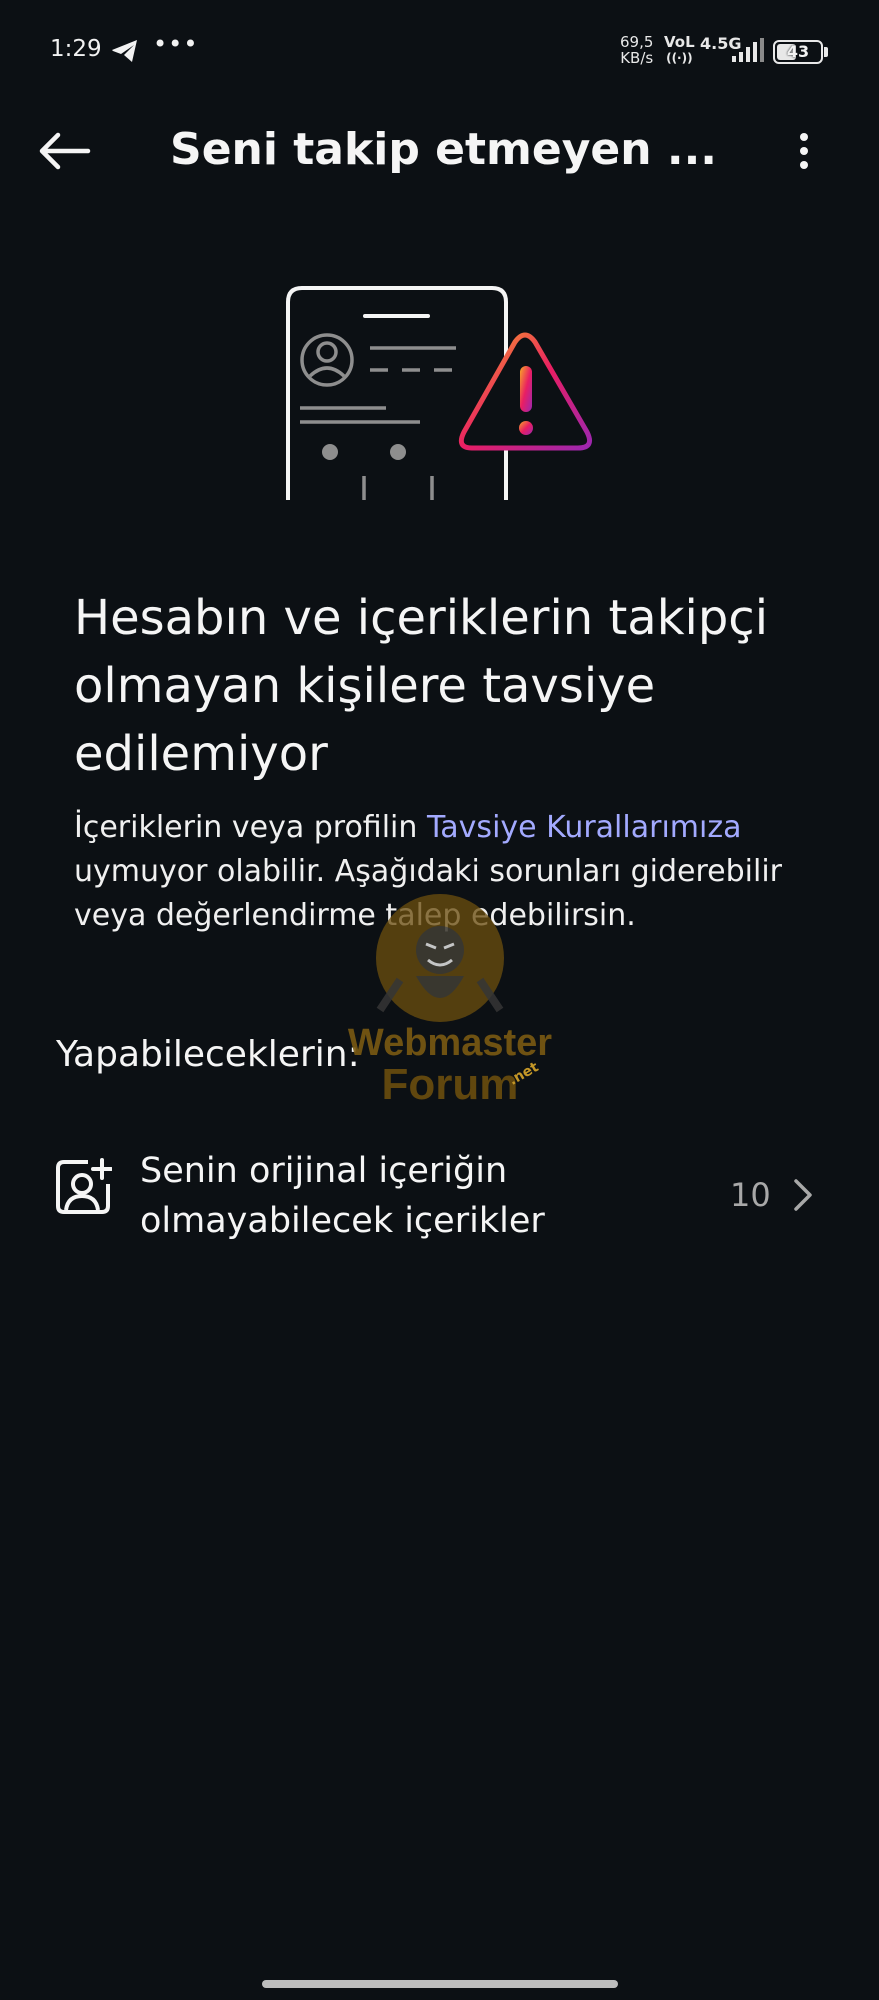 This screenshot has width=879, height=2000. What do you see at coordinates (440, 1984) in the screenshot?
I see `home-indicator` at bounding box center [440, 1984].